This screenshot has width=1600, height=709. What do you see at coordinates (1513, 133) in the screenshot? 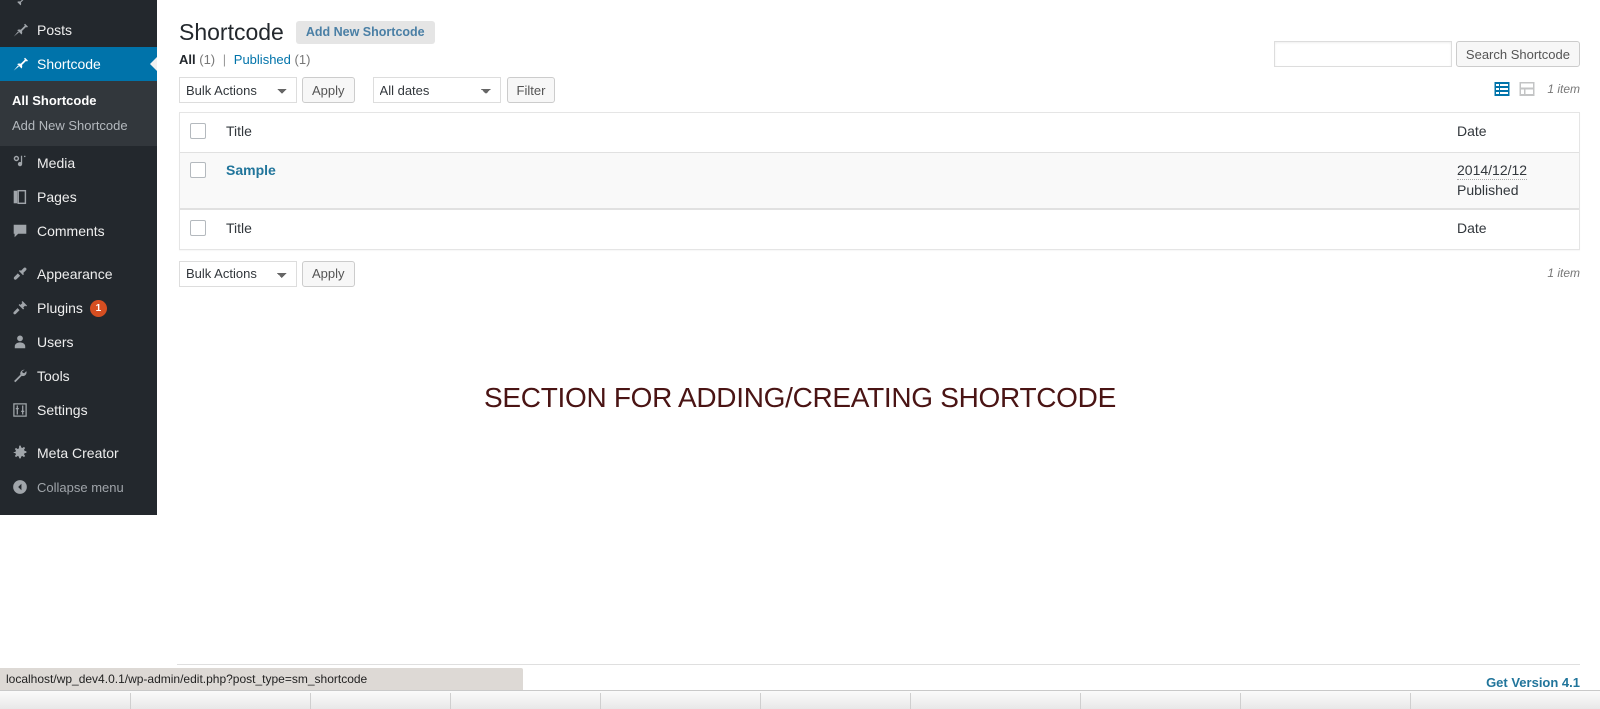
I see `column-header-date: Date` at bounding box center [1513, 133].